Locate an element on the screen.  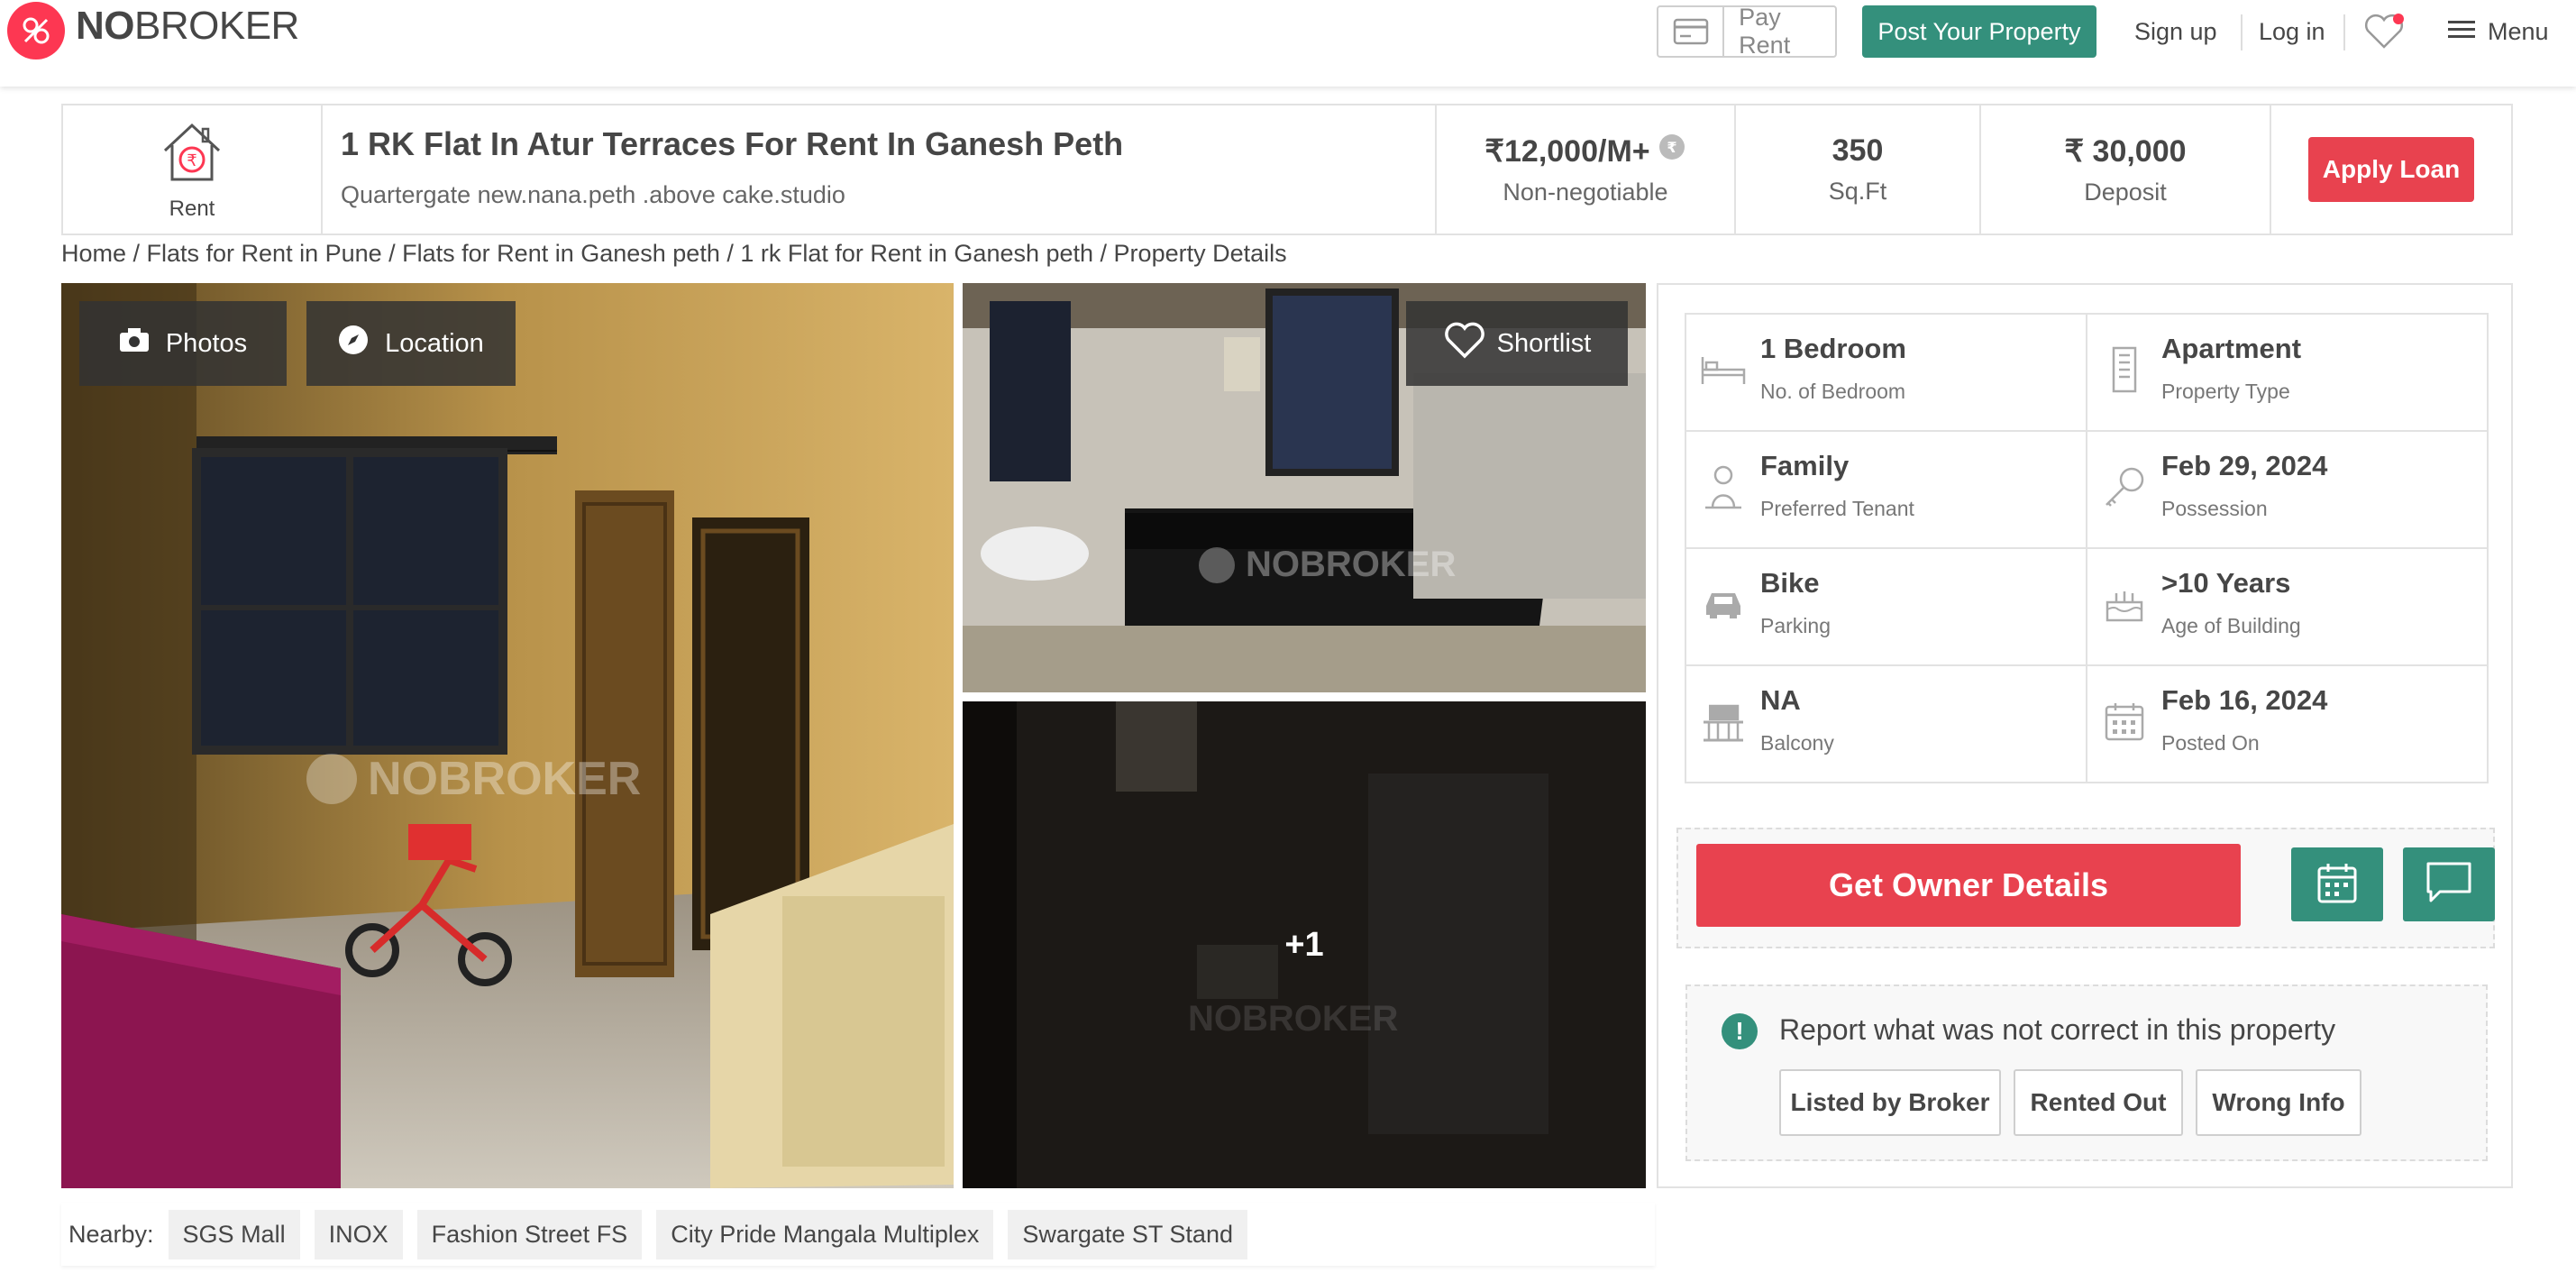
nearby-chip: INOX is located at coordinates (358, 1234).